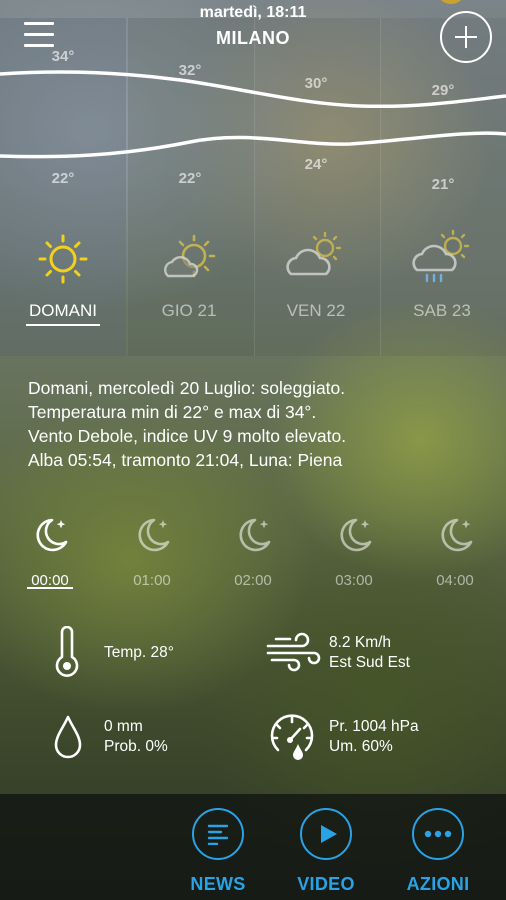 This screenshot has width=506, height=900. I want to click on wind-speed: 8.2 Km/h, so click(360, 642).